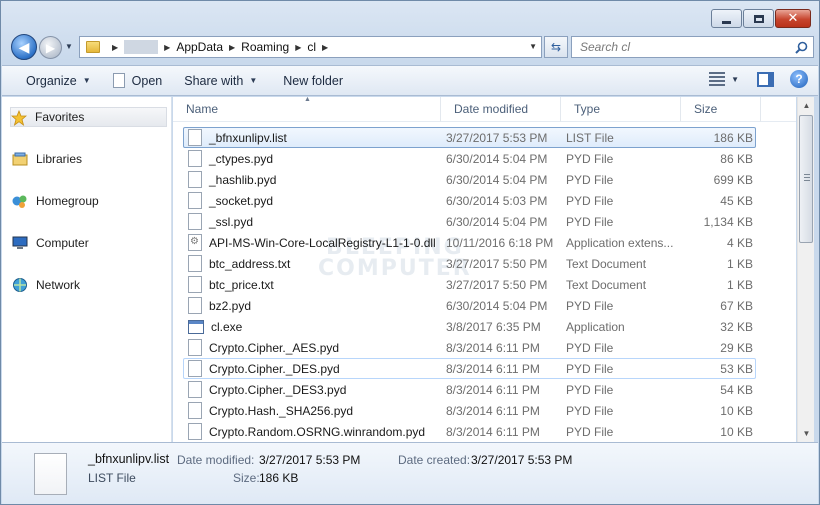  Describe the element at coordinates (491, 109) in the screenshot. I see `column-header-label: Date modified` at that location.